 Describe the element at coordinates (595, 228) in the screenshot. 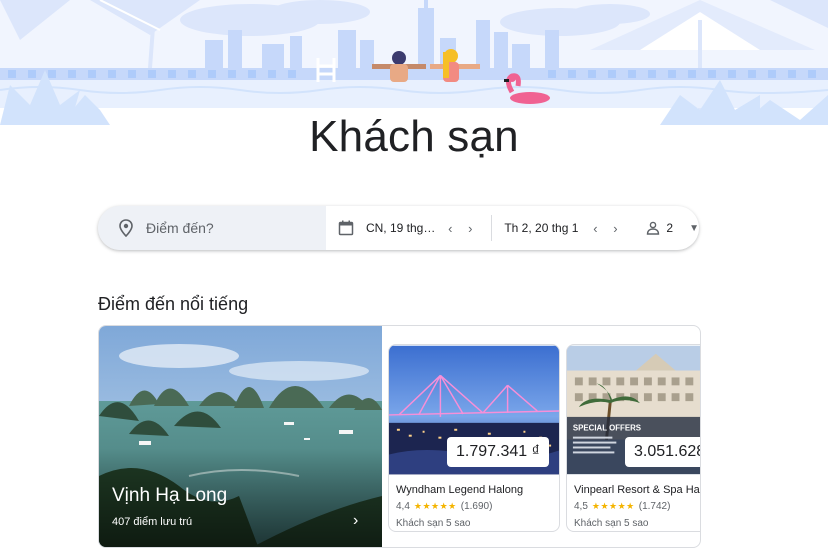

I see `checkout-prev-icon: ‹` at that location.